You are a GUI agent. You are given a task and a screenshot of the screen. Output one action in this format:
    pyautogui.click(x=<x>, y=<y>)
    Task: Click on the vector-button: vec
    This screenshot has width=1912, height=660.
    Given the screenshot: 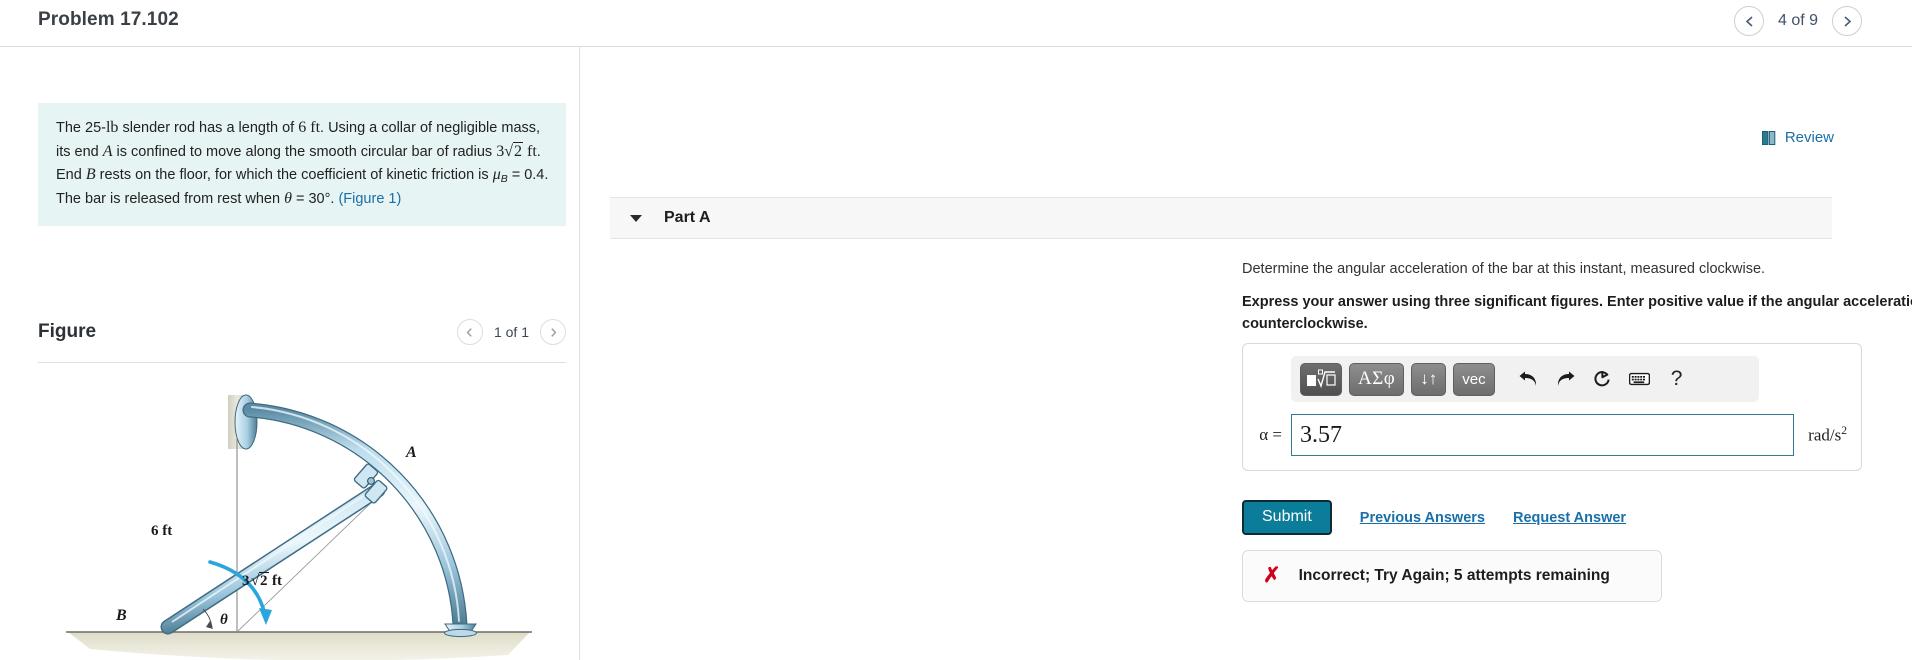 What is the action you would take?
    pyautogui.click(x=1474, y=379)
    